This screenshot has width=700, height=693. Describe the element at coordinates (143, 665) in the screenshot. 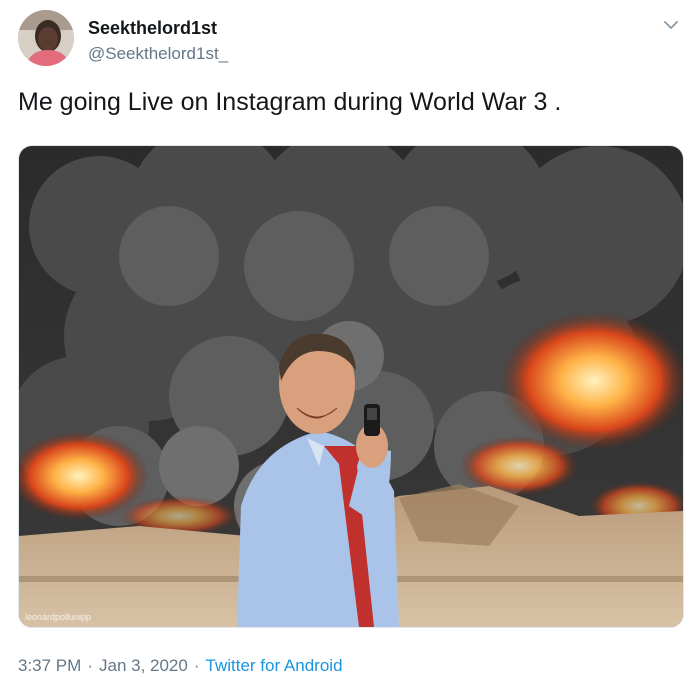

I see `tweet-date: Jan 3, 2020` at that location.